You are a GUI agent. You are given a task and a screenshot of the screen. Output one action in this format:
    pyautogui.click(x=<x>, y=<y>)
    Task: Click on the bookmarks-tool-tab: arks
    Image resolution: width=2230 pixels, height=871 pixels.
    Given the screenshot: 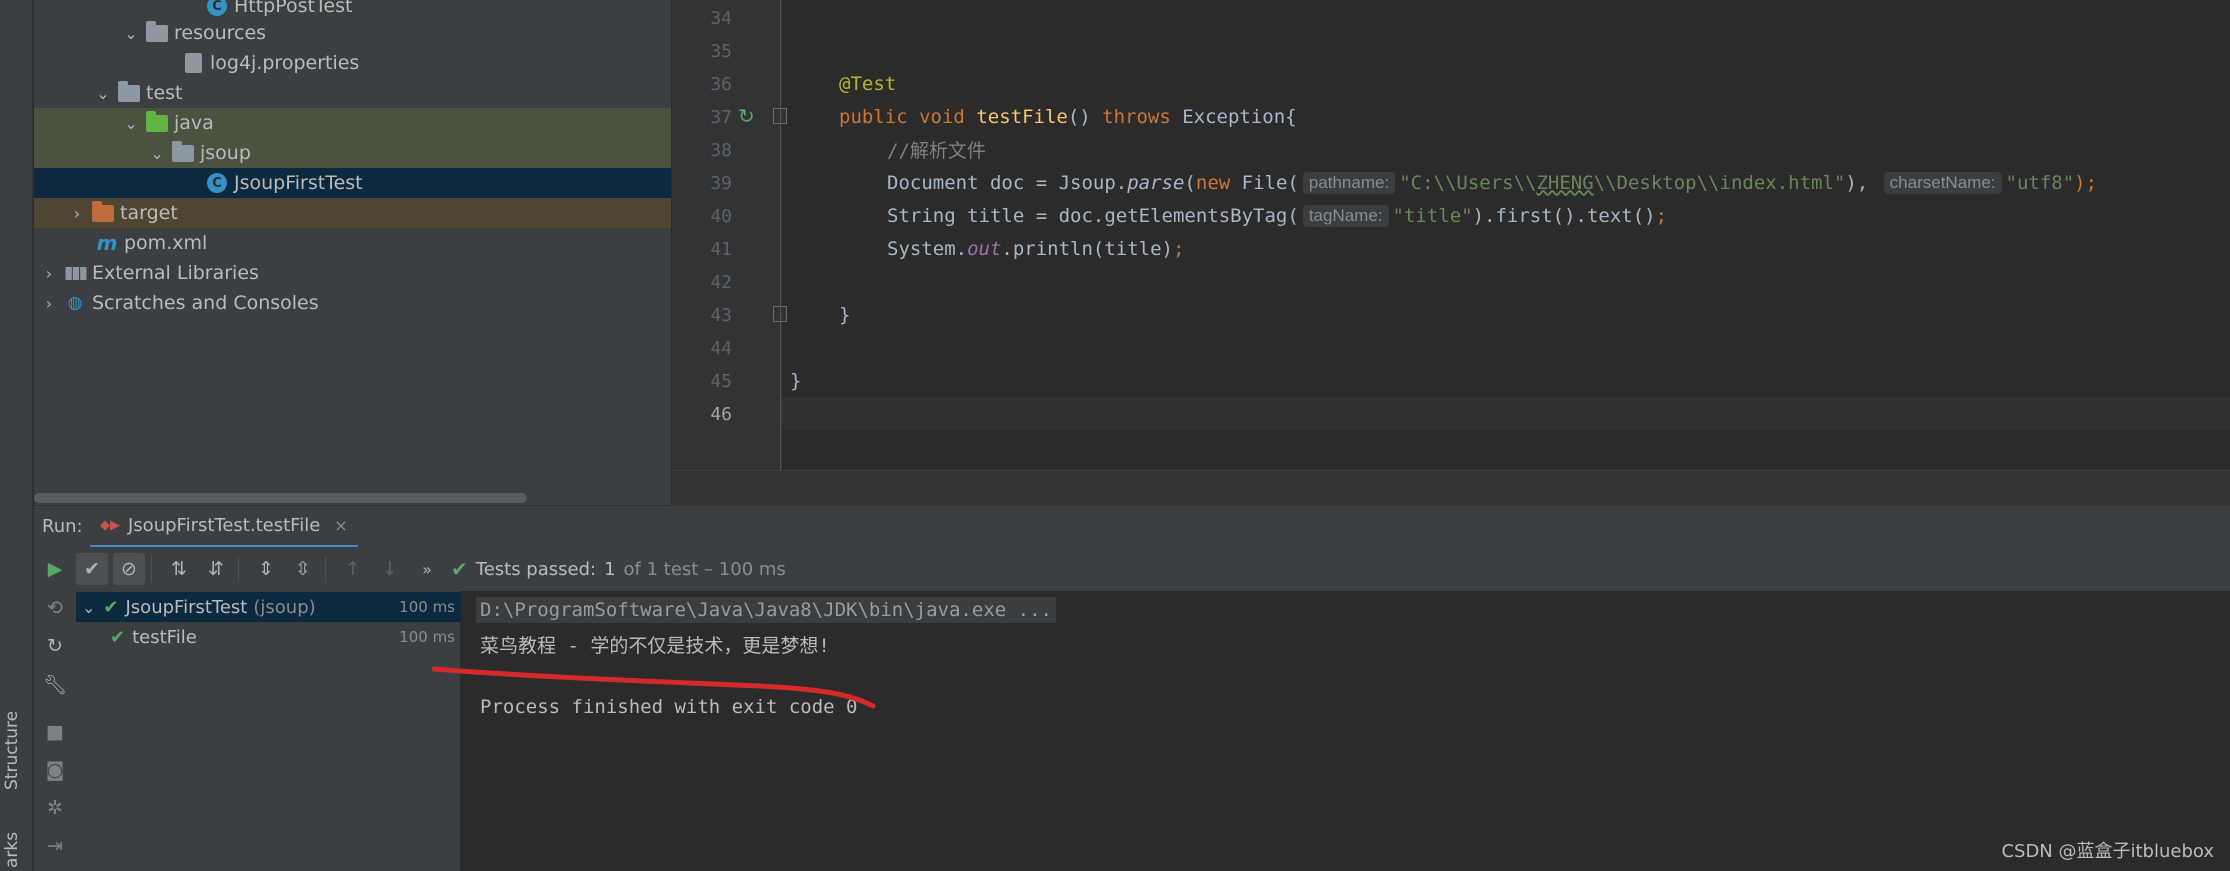 What is the action you would take?
    pyautogui.click(x=12, y=850)
    